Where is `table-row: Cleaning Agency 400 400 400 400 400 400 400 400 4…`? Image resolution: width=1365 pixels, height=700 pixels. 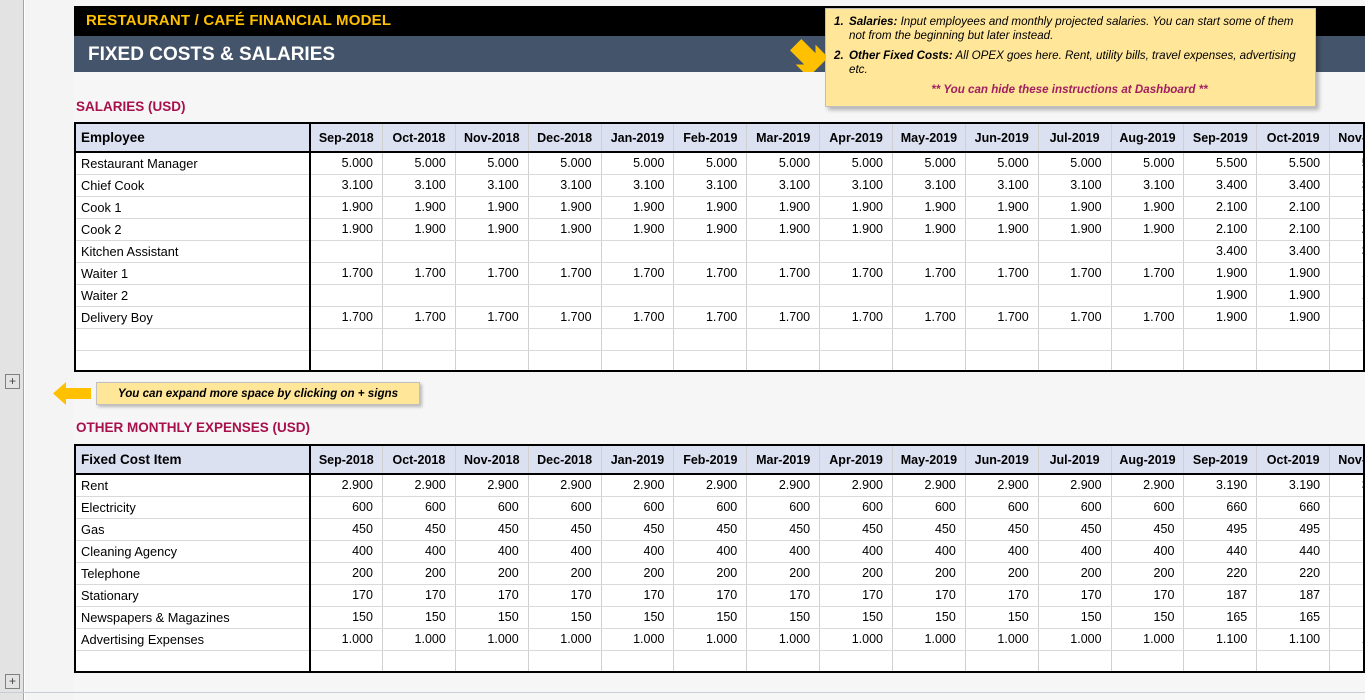
table-row: Cleaning Agency 400 400 400 400 400 400 400 400 4… is located at coordinates (719, 551).